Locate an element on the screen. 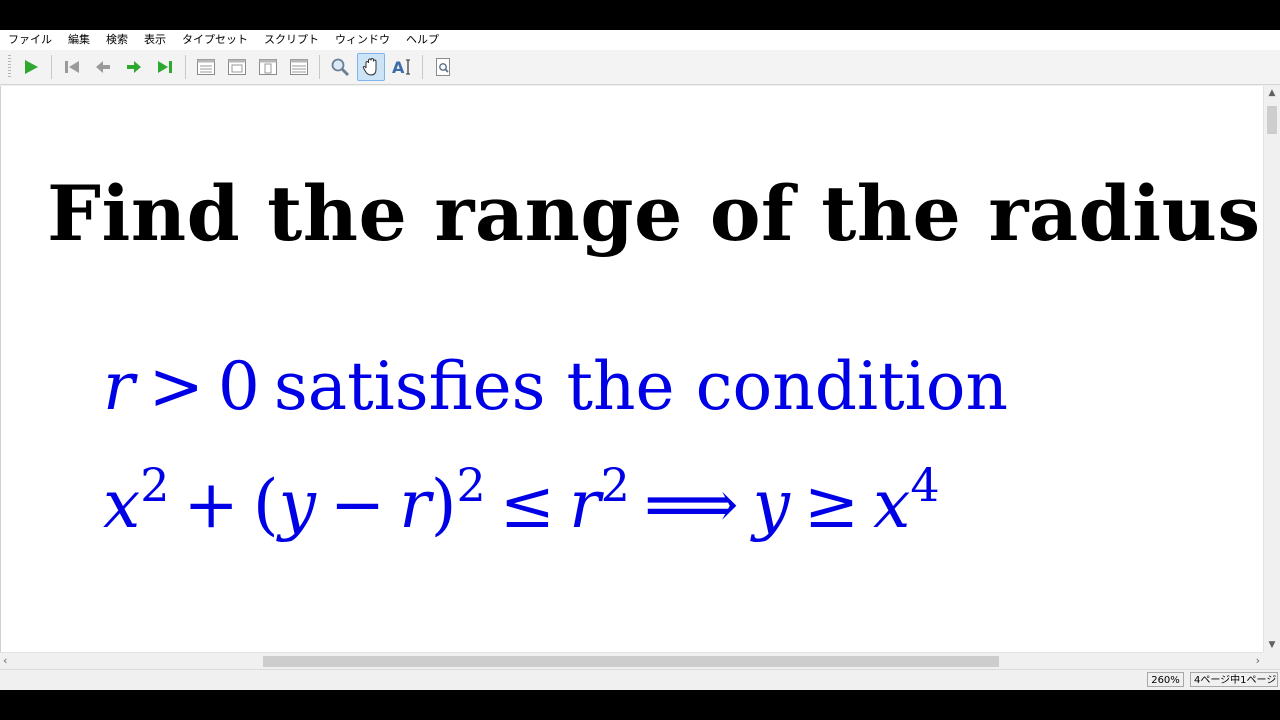  hand-tool-button is located at coordinates (371, 67).